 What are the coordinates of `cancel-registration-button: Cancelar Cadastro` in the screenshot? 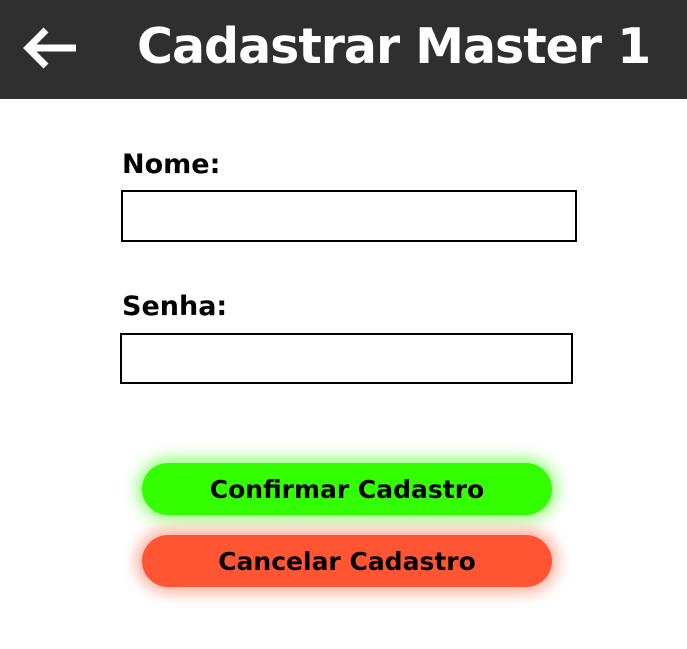 It's located at (347, 561).